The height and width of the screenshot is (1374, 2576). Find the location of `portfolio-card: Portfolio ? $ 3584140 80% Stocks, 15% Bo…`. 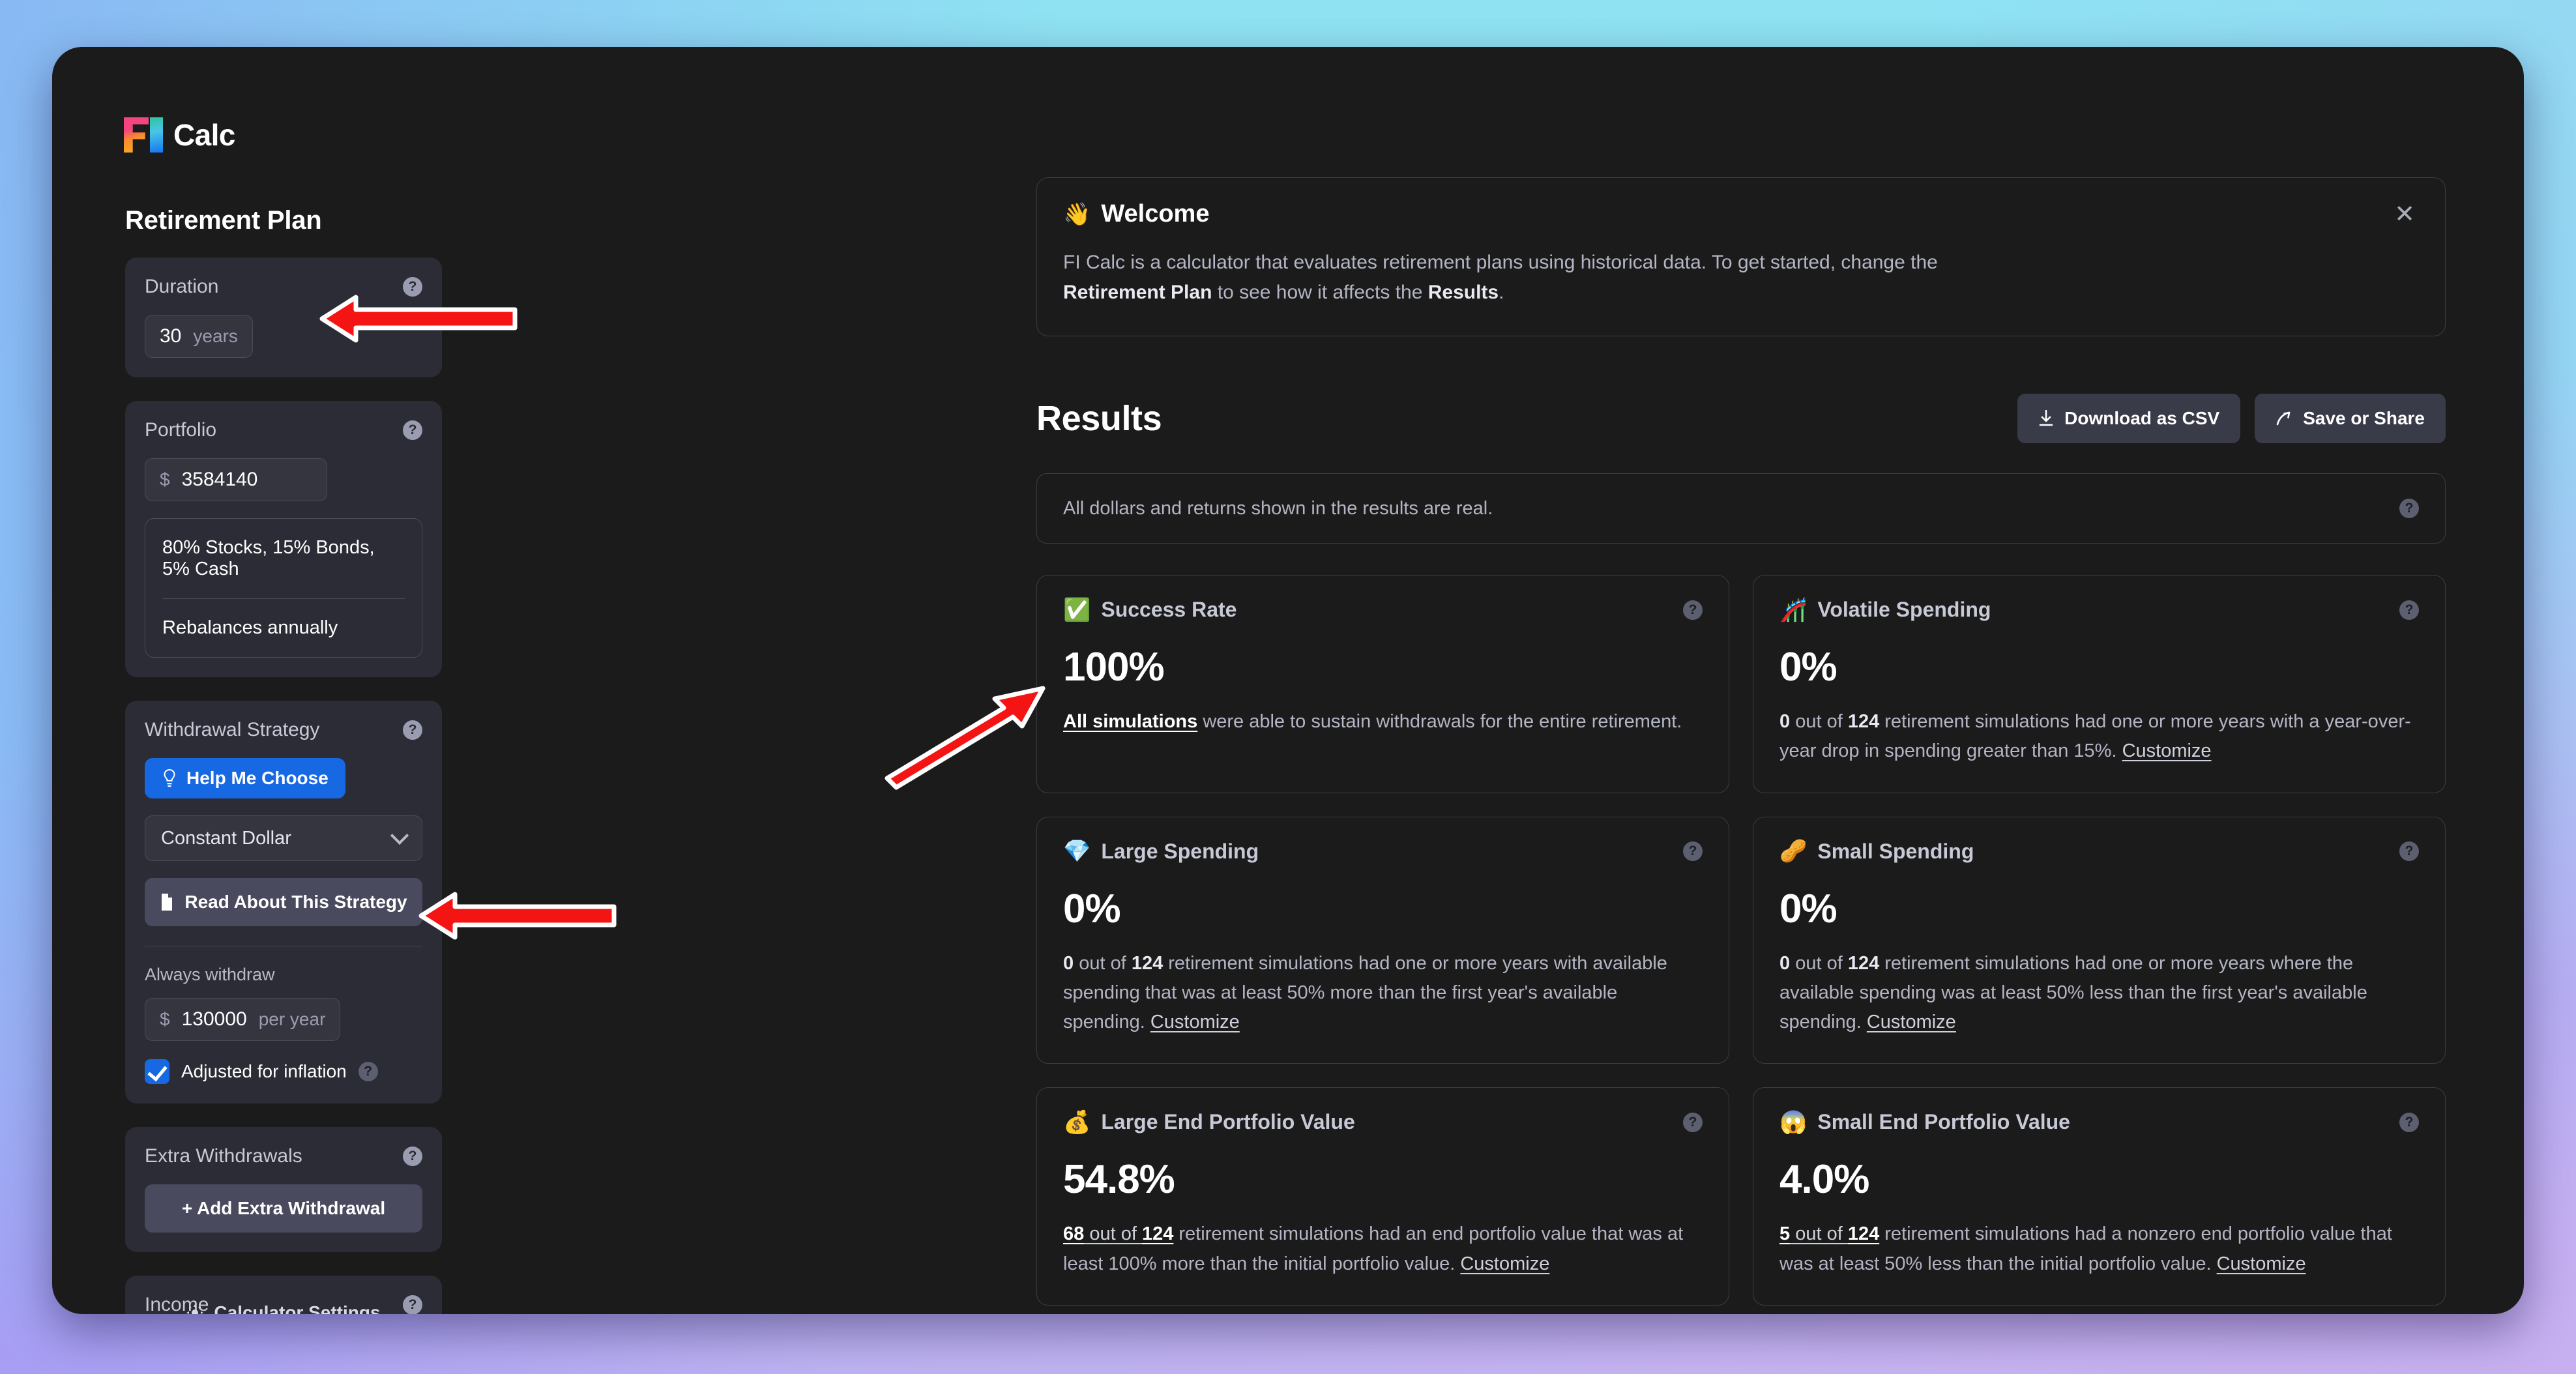

portfolio-card: Portfolio ? $ 3584140 80% Stocks, 15% Bo… is located at coordinates (283, 539).